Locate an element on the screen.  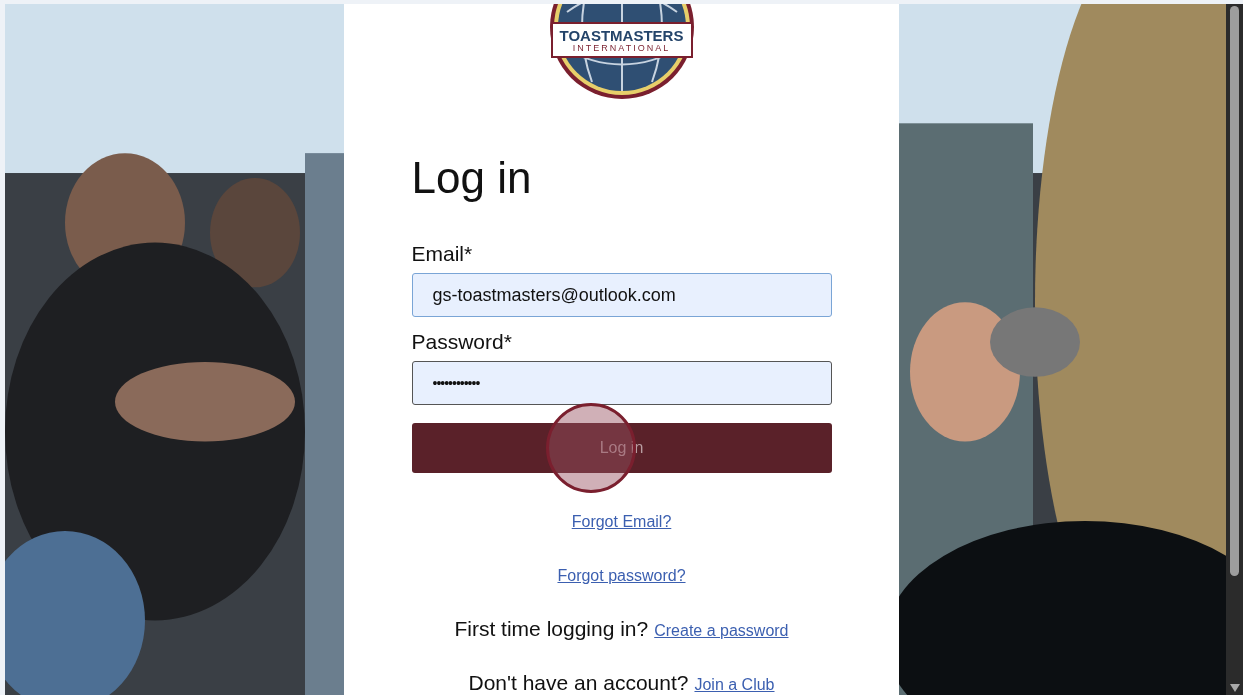
email-field: gs-toastmasters@outlook.com is located at coordinates (621, 295).